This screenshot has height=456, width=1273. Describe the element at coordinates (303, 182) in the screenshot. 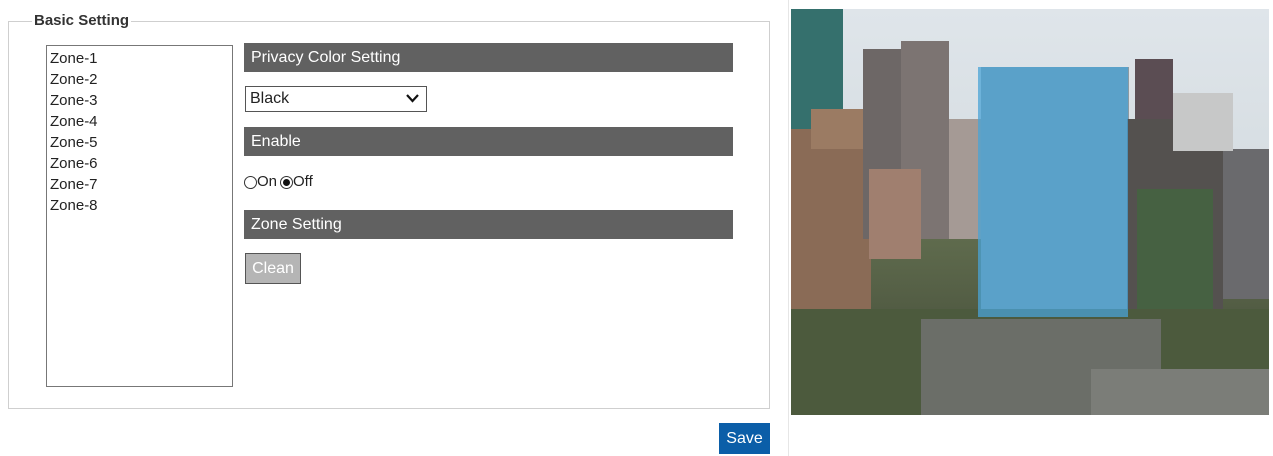

I see `enable-off-label: Off` at that location.